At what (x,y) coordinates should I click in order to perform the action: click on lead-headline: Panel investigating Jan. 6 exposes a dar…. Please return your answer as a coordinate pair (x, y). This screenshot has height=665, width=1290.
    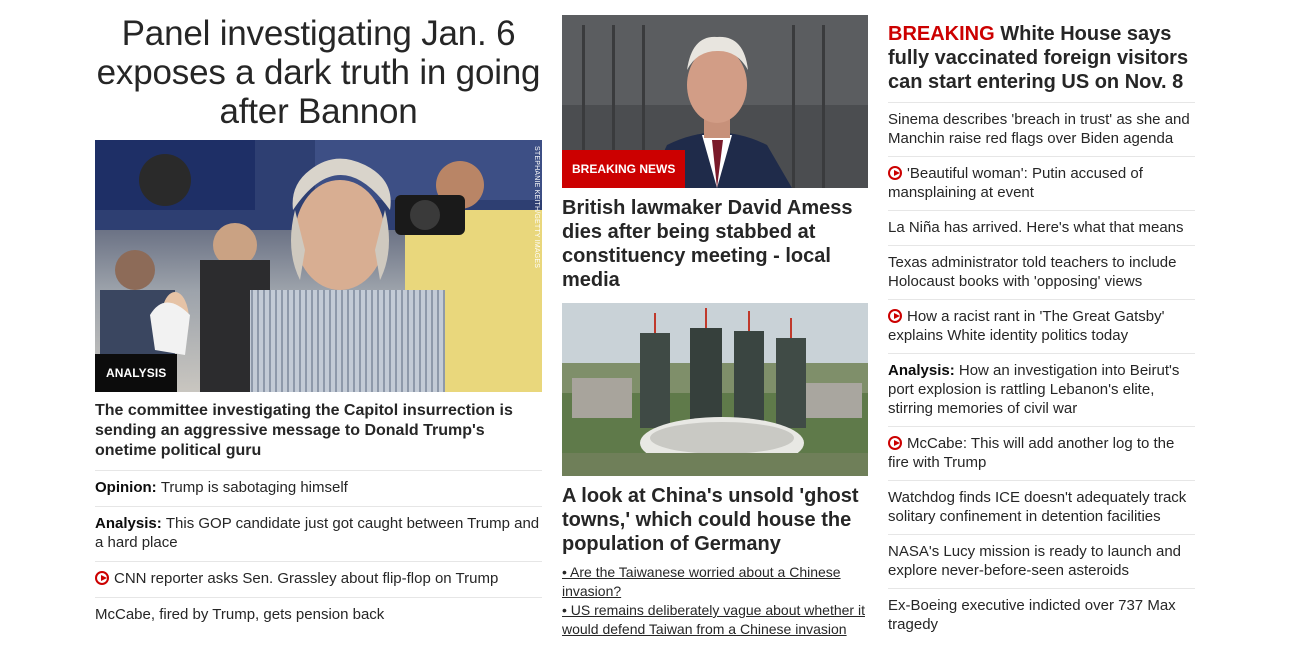
    Looking at the image, I should click on (318, 72).